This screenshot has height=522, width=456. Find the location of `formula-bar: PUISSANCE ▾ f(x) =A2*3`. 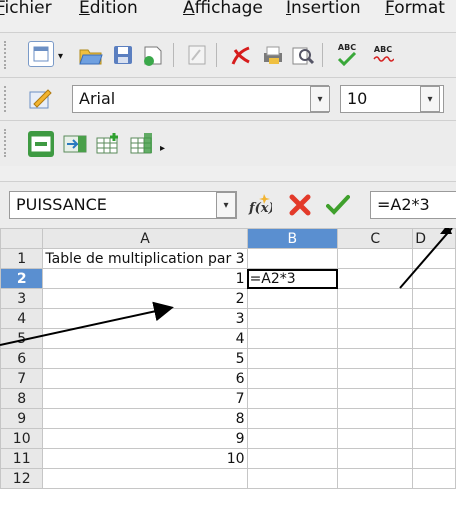

formula-bar: PUISSANCE ▾ f(x) =A2*3 is located at coordinates (228, 205).